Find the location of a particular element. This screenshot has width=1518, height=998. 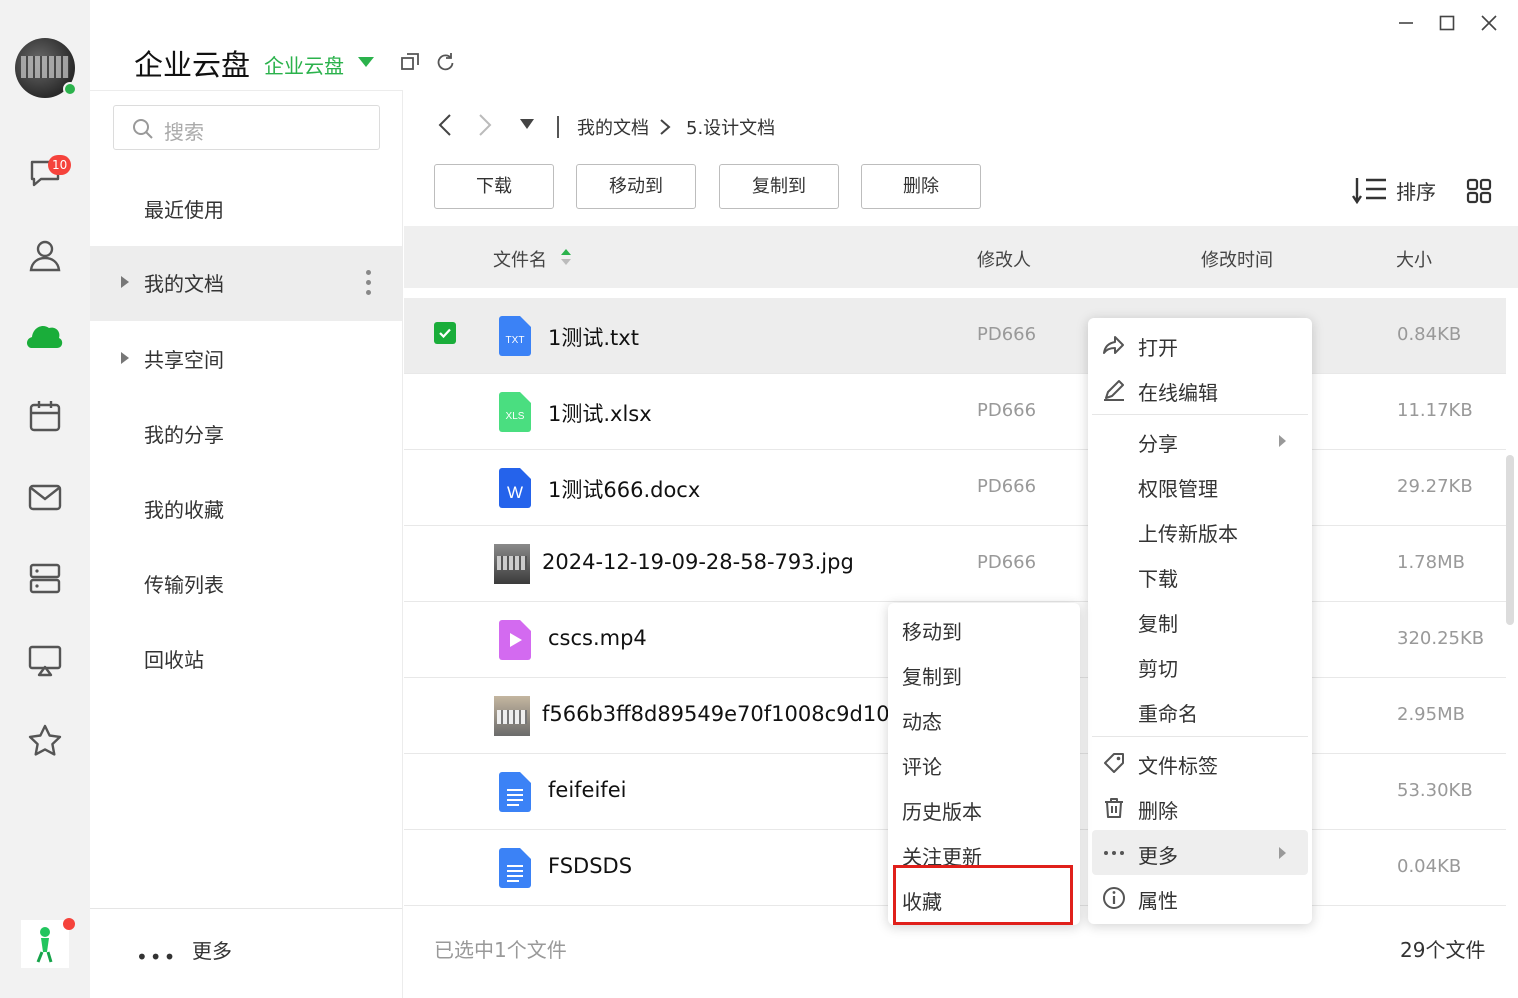

menu-item-properties: 属性 is located at coordinates (1200, 897).